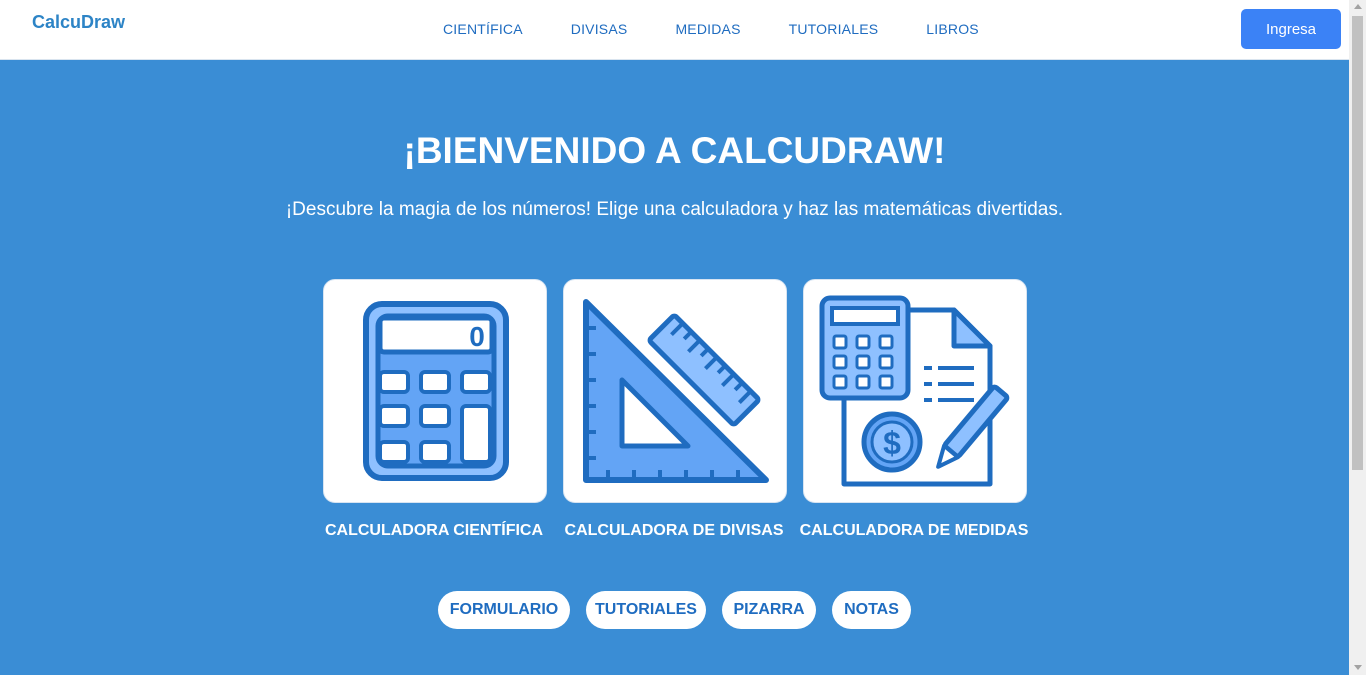  What do you see at coordinates (914, 531) in the screenshot?
I see `card-label-medidas: CALCULADORA DE MEDIDAS` at bounding box center [914, 531].